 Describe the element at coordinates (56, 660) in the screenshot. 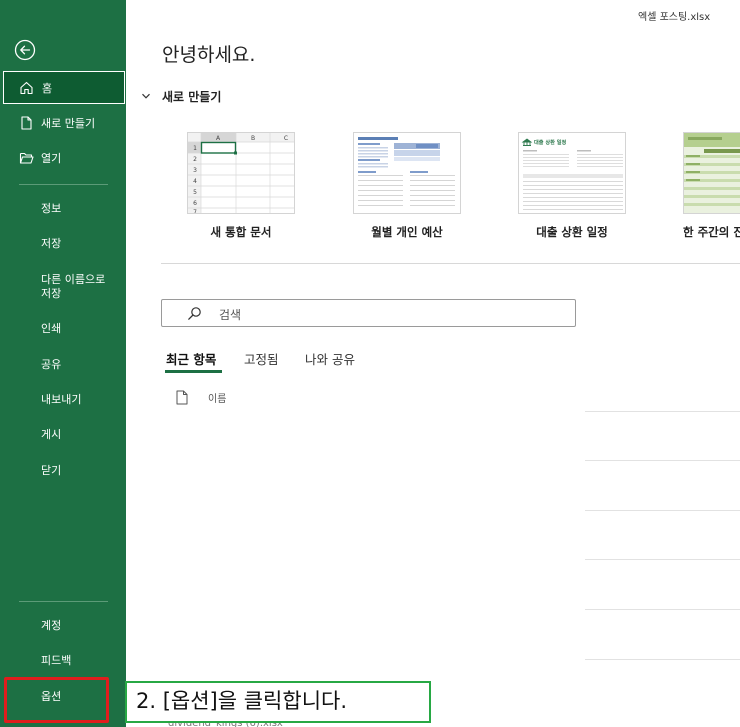

I see `sidebar-item-label: 피드백` at that location.